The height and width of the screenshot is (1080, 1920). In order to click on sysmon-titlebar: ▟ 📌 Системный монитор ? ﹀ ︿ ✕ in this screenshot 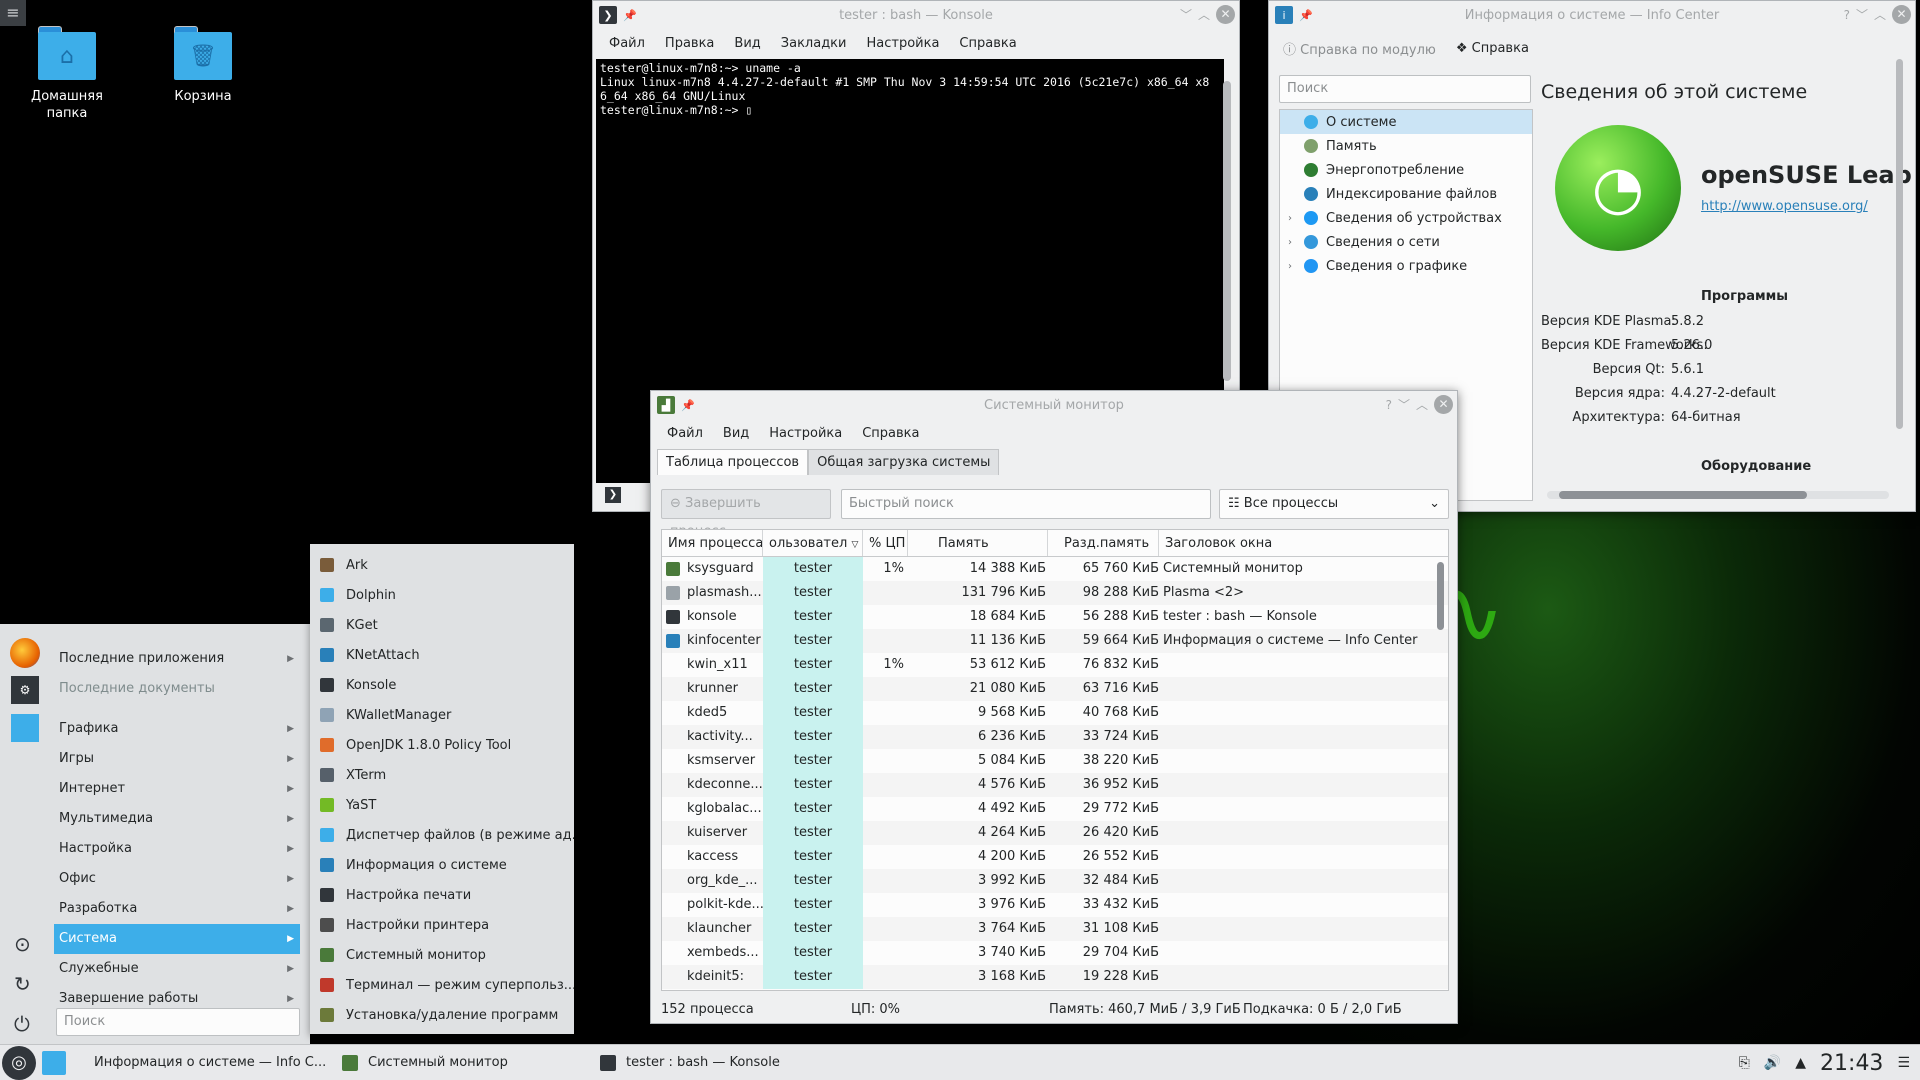, I will do `click(1054, 405)`.